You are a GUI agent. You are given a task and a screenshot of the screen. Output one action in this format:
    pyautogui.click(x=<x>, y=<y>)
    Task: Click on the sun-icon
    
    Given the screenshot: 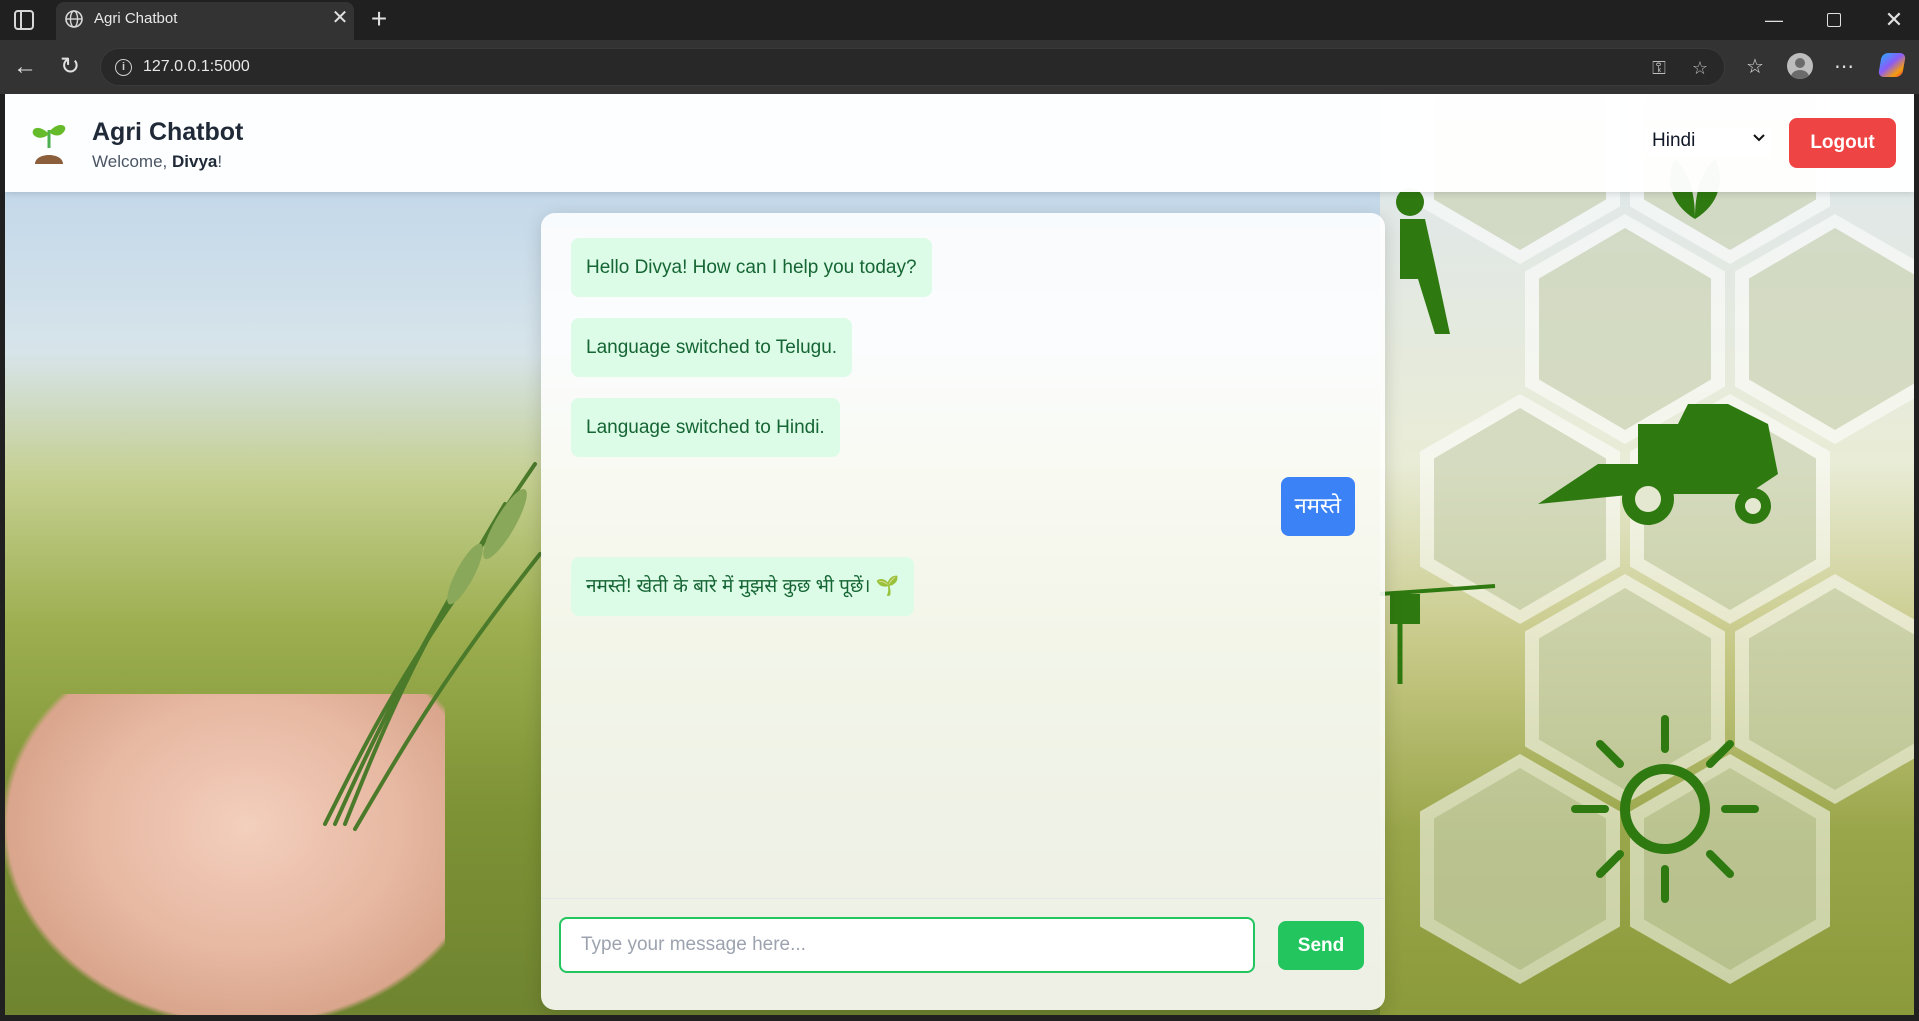 What is the action you would take?
    pyautogui.click(x=1665, y=809)
    